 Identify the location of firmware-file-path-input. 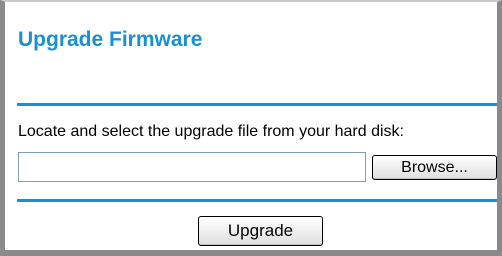
(192, 167).